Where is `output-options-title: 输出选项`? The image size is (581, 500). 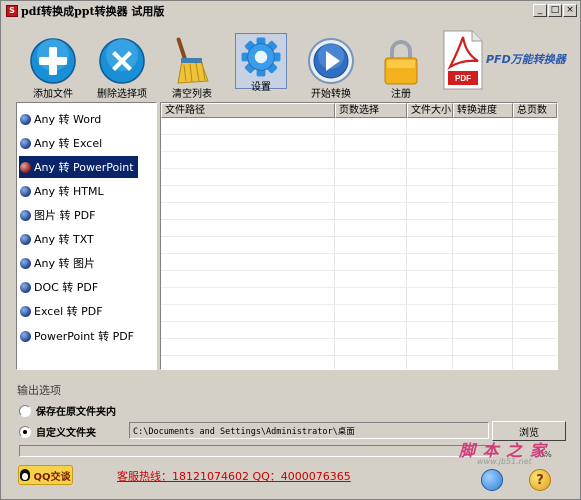 output-options-title: 输出选项 is located at coordinates (39, 390).